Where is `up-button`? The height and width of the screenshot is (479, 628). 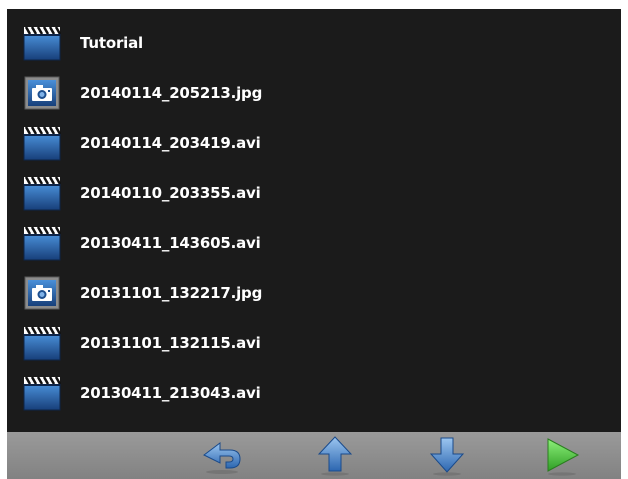
up-button is located at coordinates (335, 455).